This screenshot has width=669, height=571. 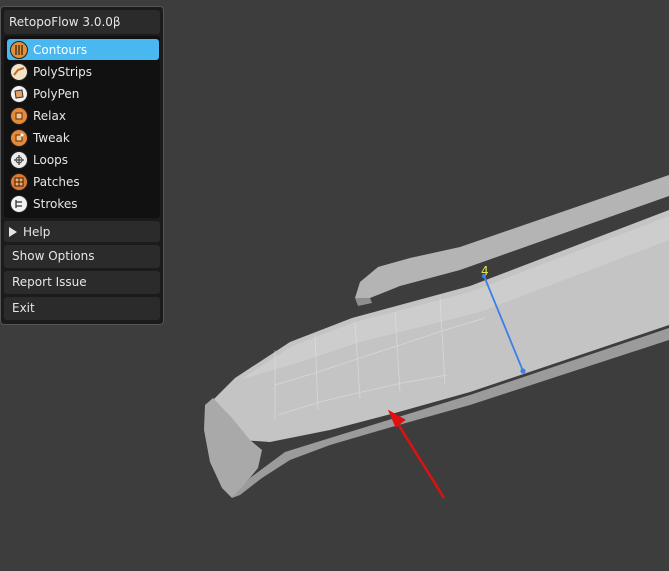 What do you see at coordinates (82, 308) in the screenshot?
I see `exit-button: Exit` at bounding box center [82, 308].